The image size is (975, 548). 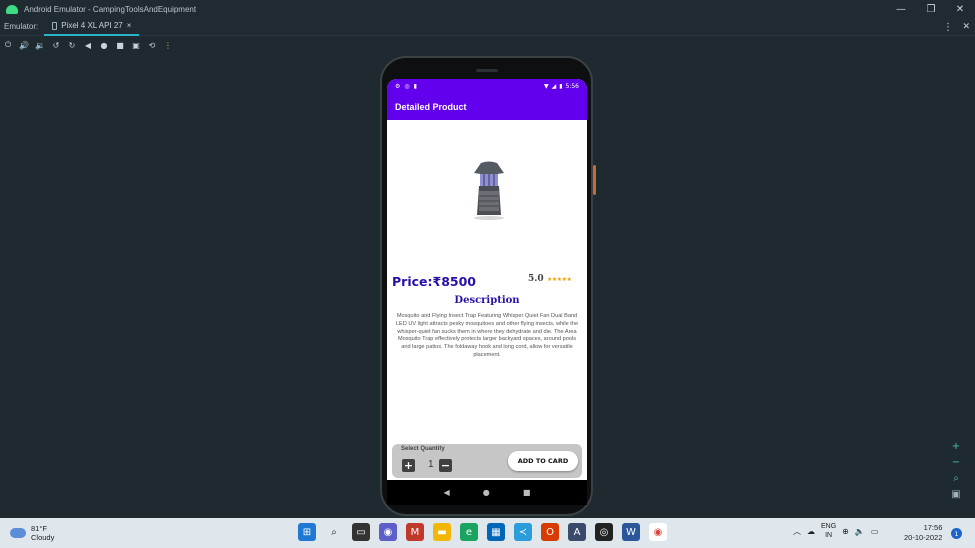 What do you see at coordinates (546, 86) in the screenshot?
I see `wifi-icon: ▼` at bounding box center [546, 86].